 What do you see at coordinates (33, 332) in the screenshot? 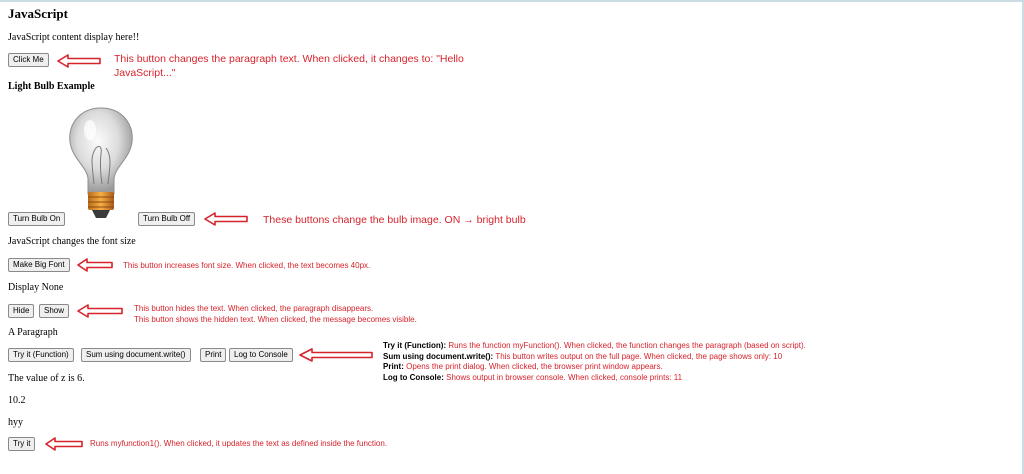
I see `a-paragraph: A Paragraph` at bounding box center [33, 332].